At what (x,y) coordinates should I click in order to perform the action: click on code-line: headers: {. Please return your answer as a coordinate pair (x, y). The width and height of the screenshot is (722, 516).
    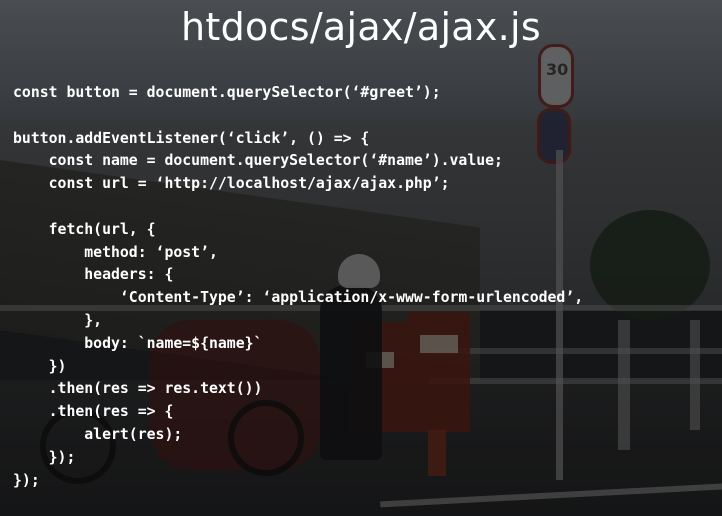
    Looking at the image, I should click on (93, 275).